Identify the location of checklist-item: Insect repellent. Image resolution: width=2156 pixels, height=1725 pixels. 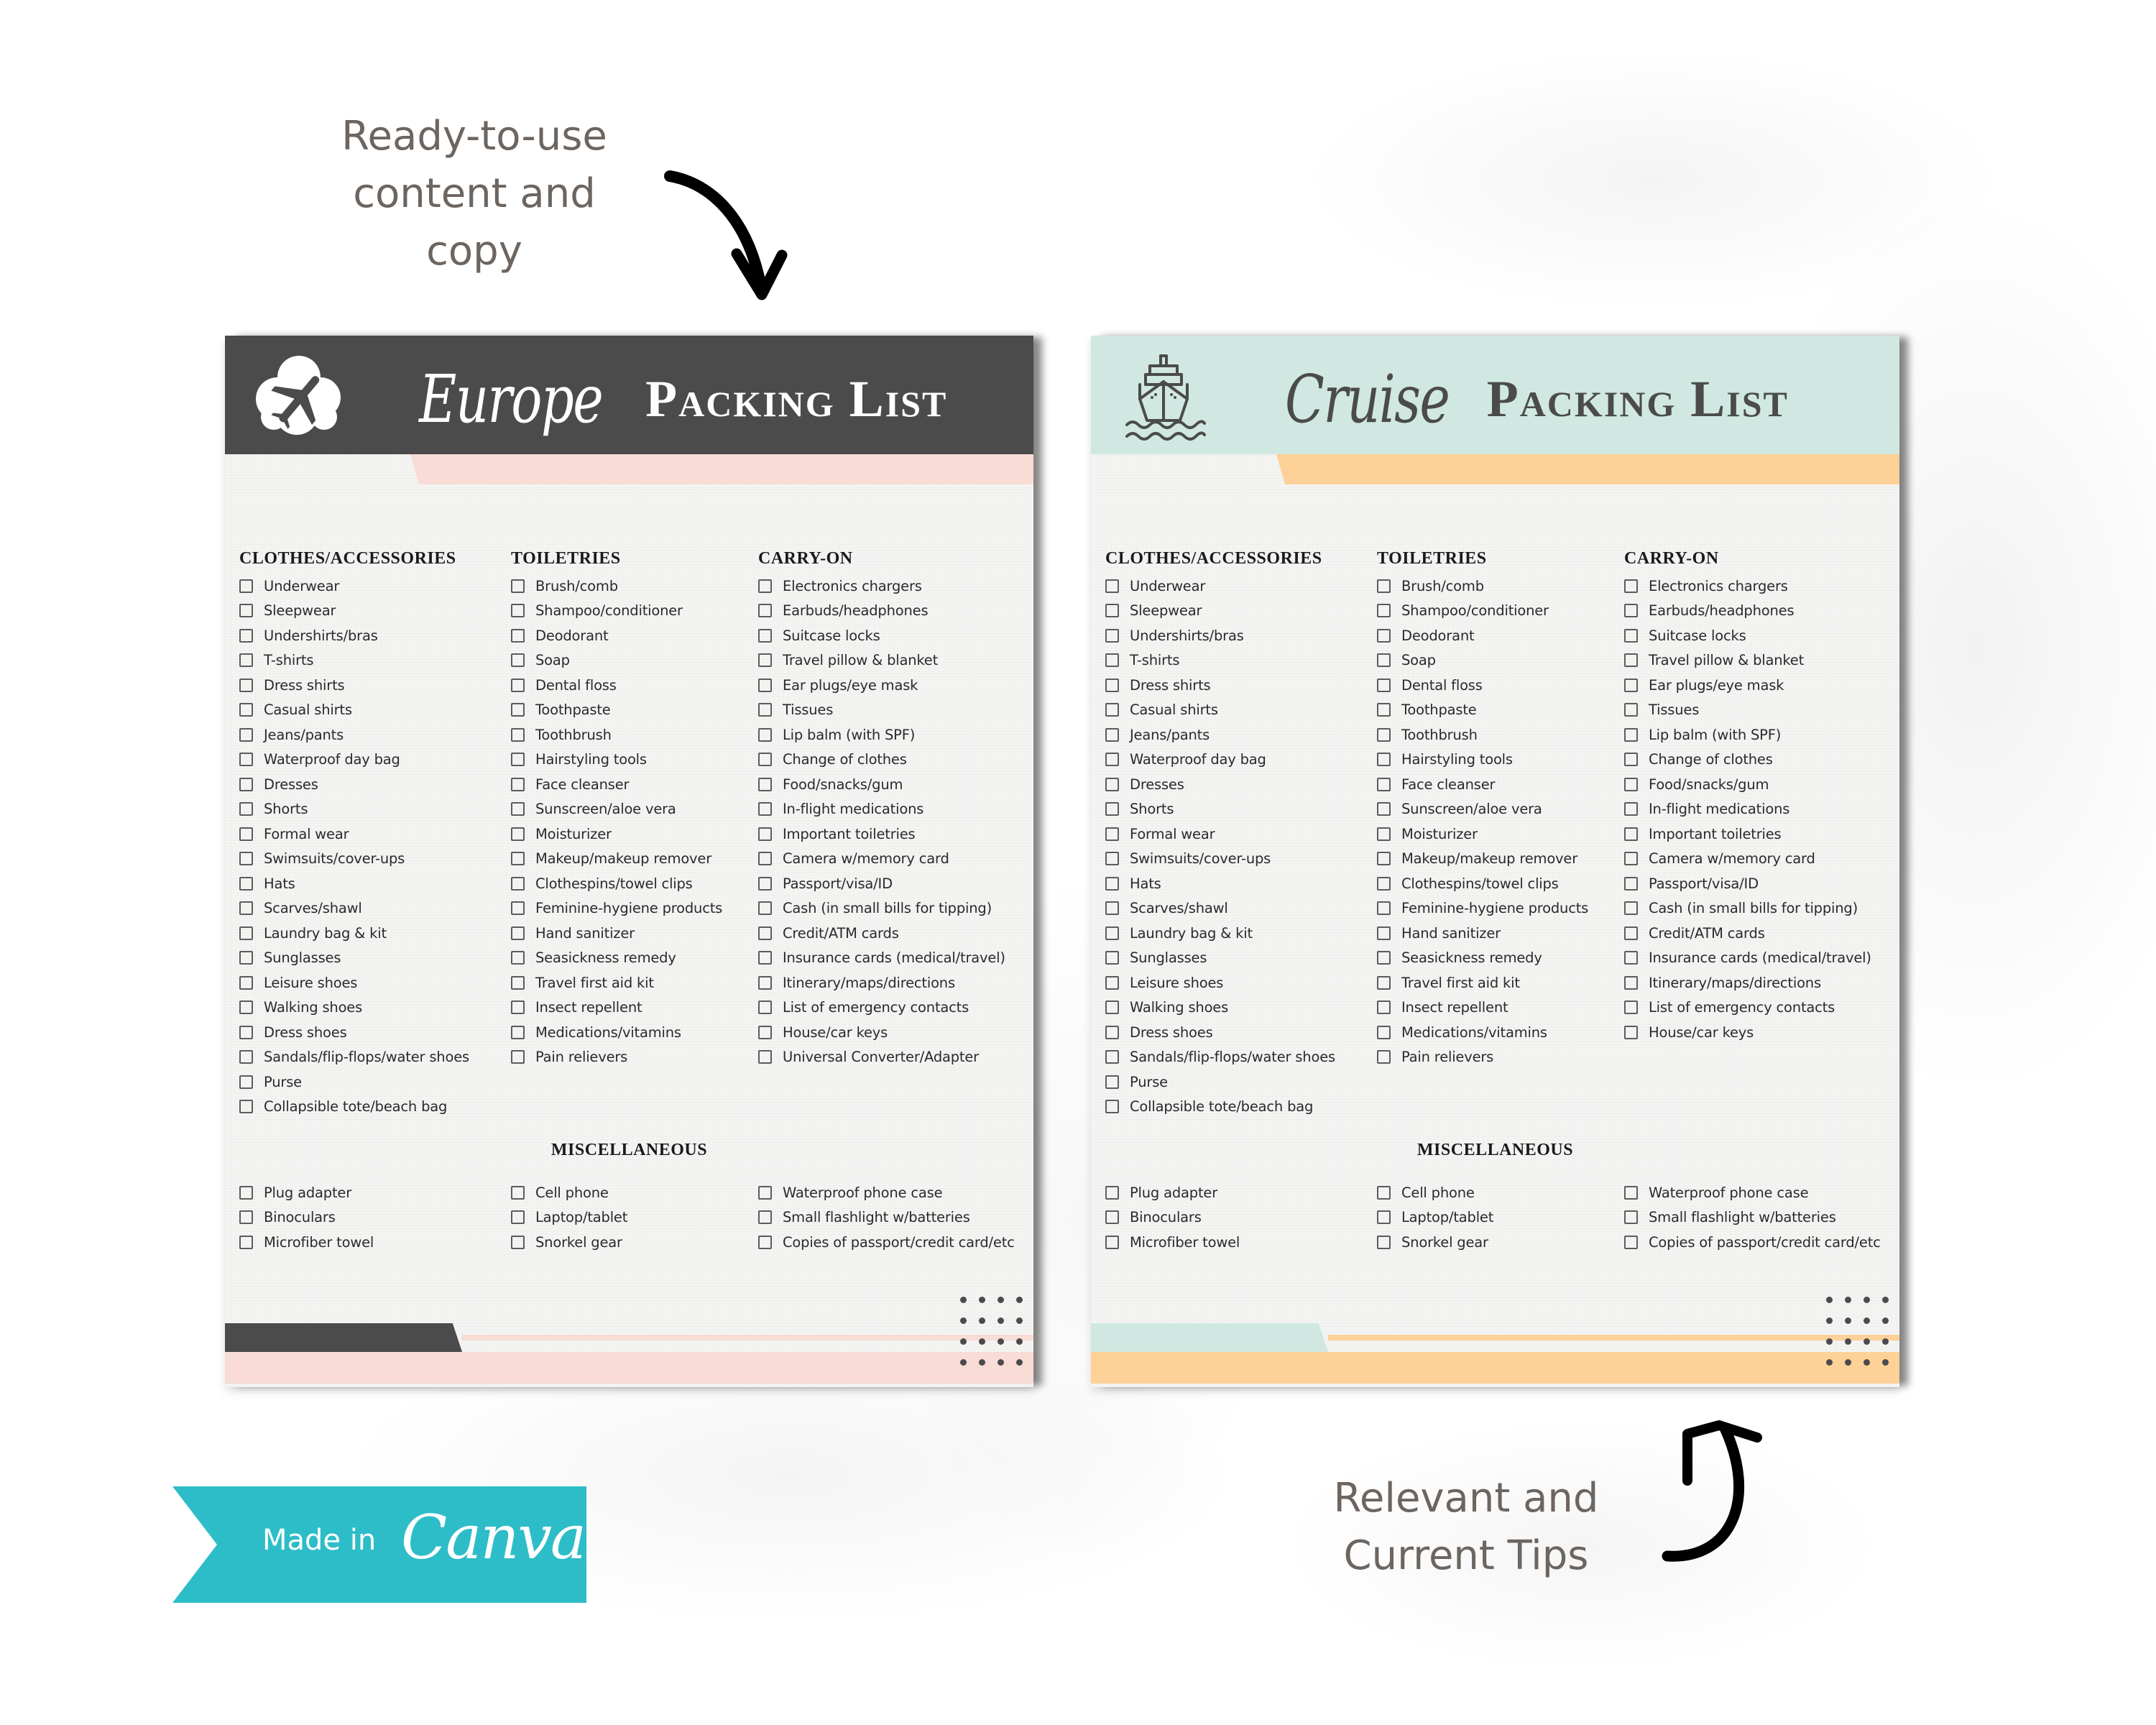
(637, 1008).